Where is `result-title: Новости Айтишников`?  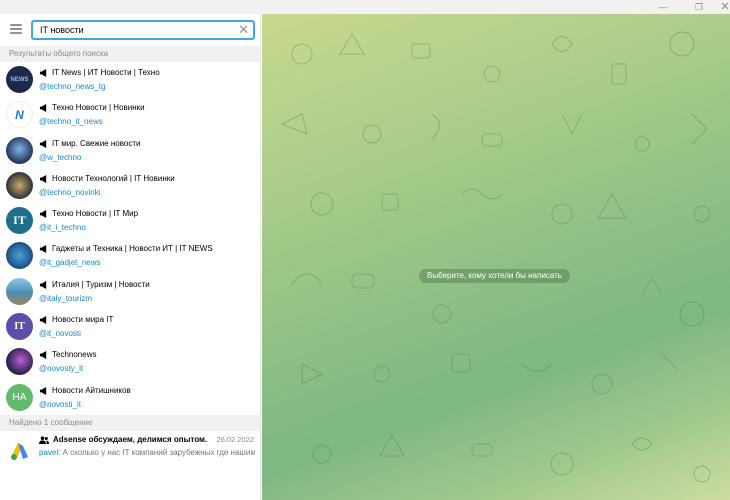 result-title: Новости Айтишников is located at coordinates (91, 390).